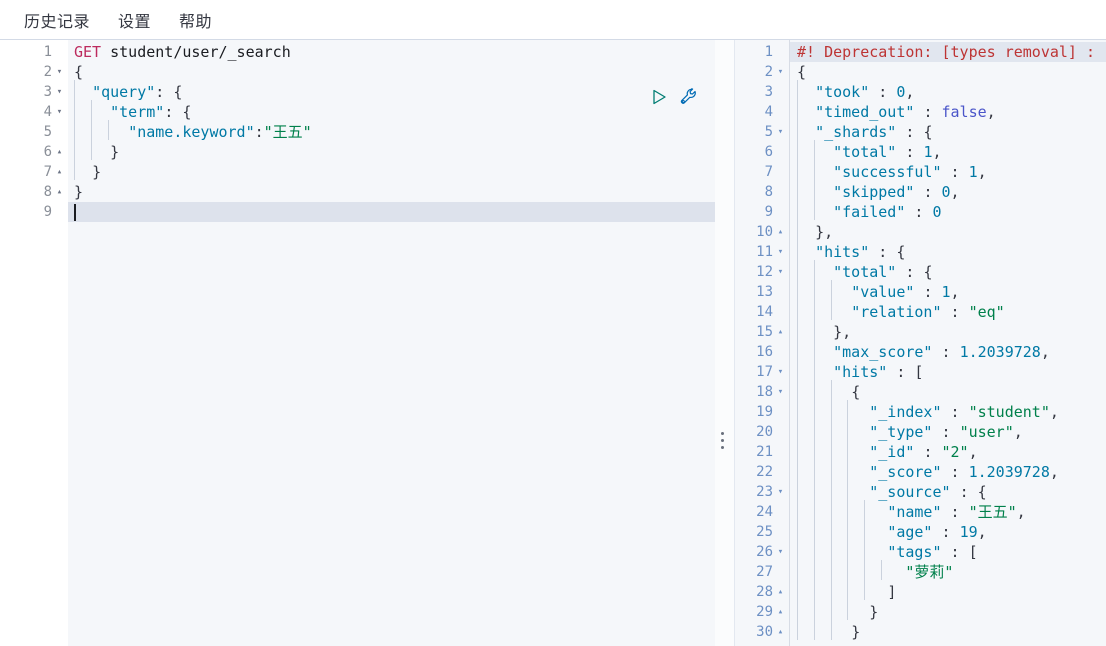  Describe the element at coordinates (764, 472) in the screenshot. I see `line-number: 22` at that location.